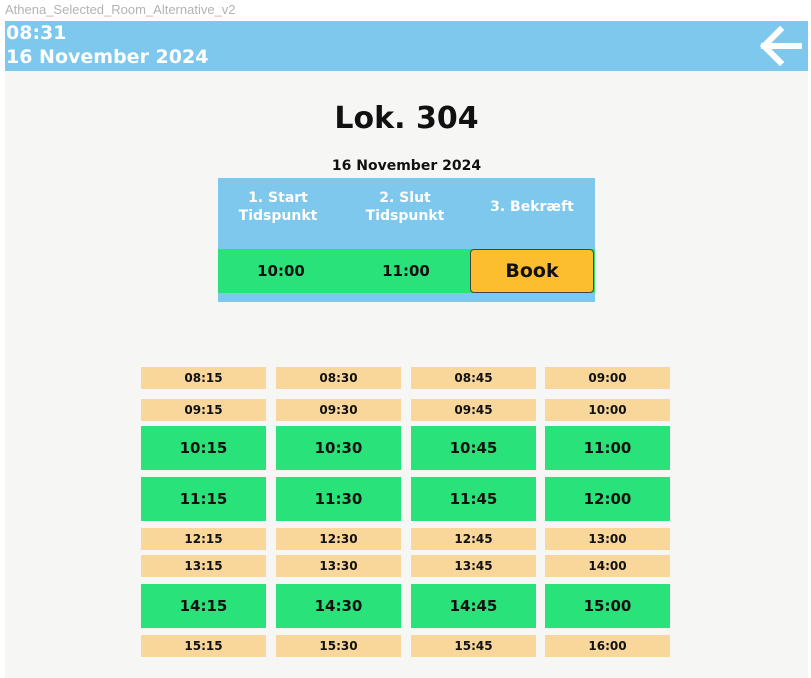  Describe the element at coordinates (473, 539) in the screenshot. I see `time-slot: 12:45` at that location.